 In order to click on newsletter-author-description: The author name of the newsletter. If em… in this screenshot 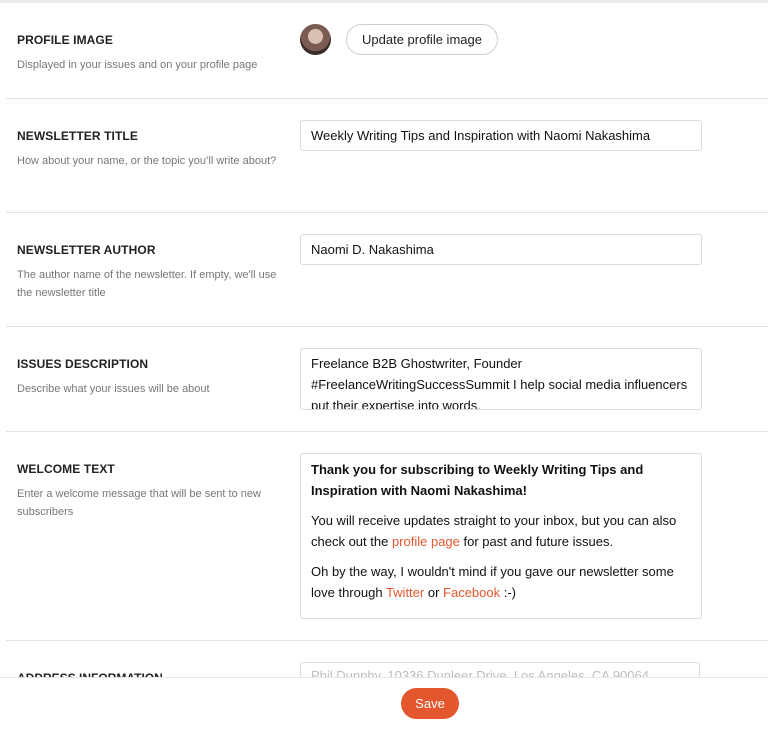, I will do `click(147, 284)`.